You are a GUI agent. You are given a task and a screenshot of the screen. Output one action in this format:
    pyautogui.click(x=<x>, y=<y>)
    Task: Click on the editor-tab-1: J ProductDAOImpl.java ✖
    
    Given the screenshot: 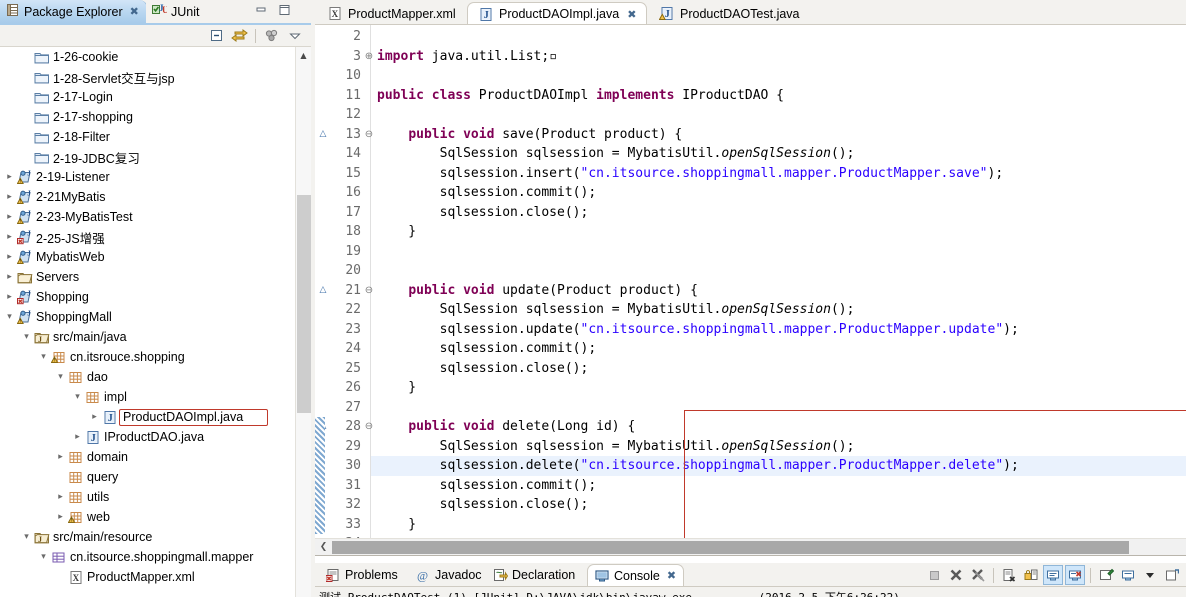 What is the action you would take?
    pyautogui.click(x=557, y=13)
    